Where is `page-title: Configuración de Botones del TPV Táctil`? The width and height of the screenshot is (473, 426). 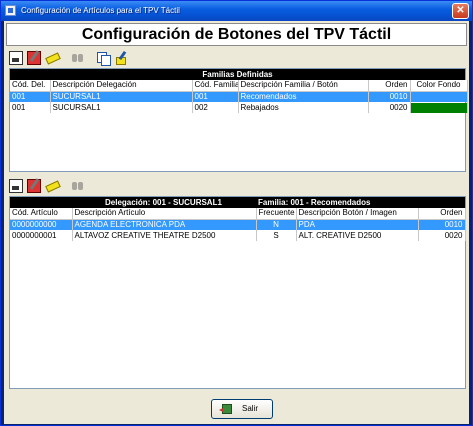 page-title: Configuración de Botones del TPV Táctil is located at coordinates (236, 34).